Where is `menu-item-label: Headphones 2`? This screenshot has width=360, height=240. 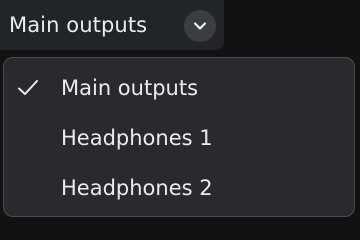
menu-item-label: Headphones 2 is located at coordinates (137, 188).